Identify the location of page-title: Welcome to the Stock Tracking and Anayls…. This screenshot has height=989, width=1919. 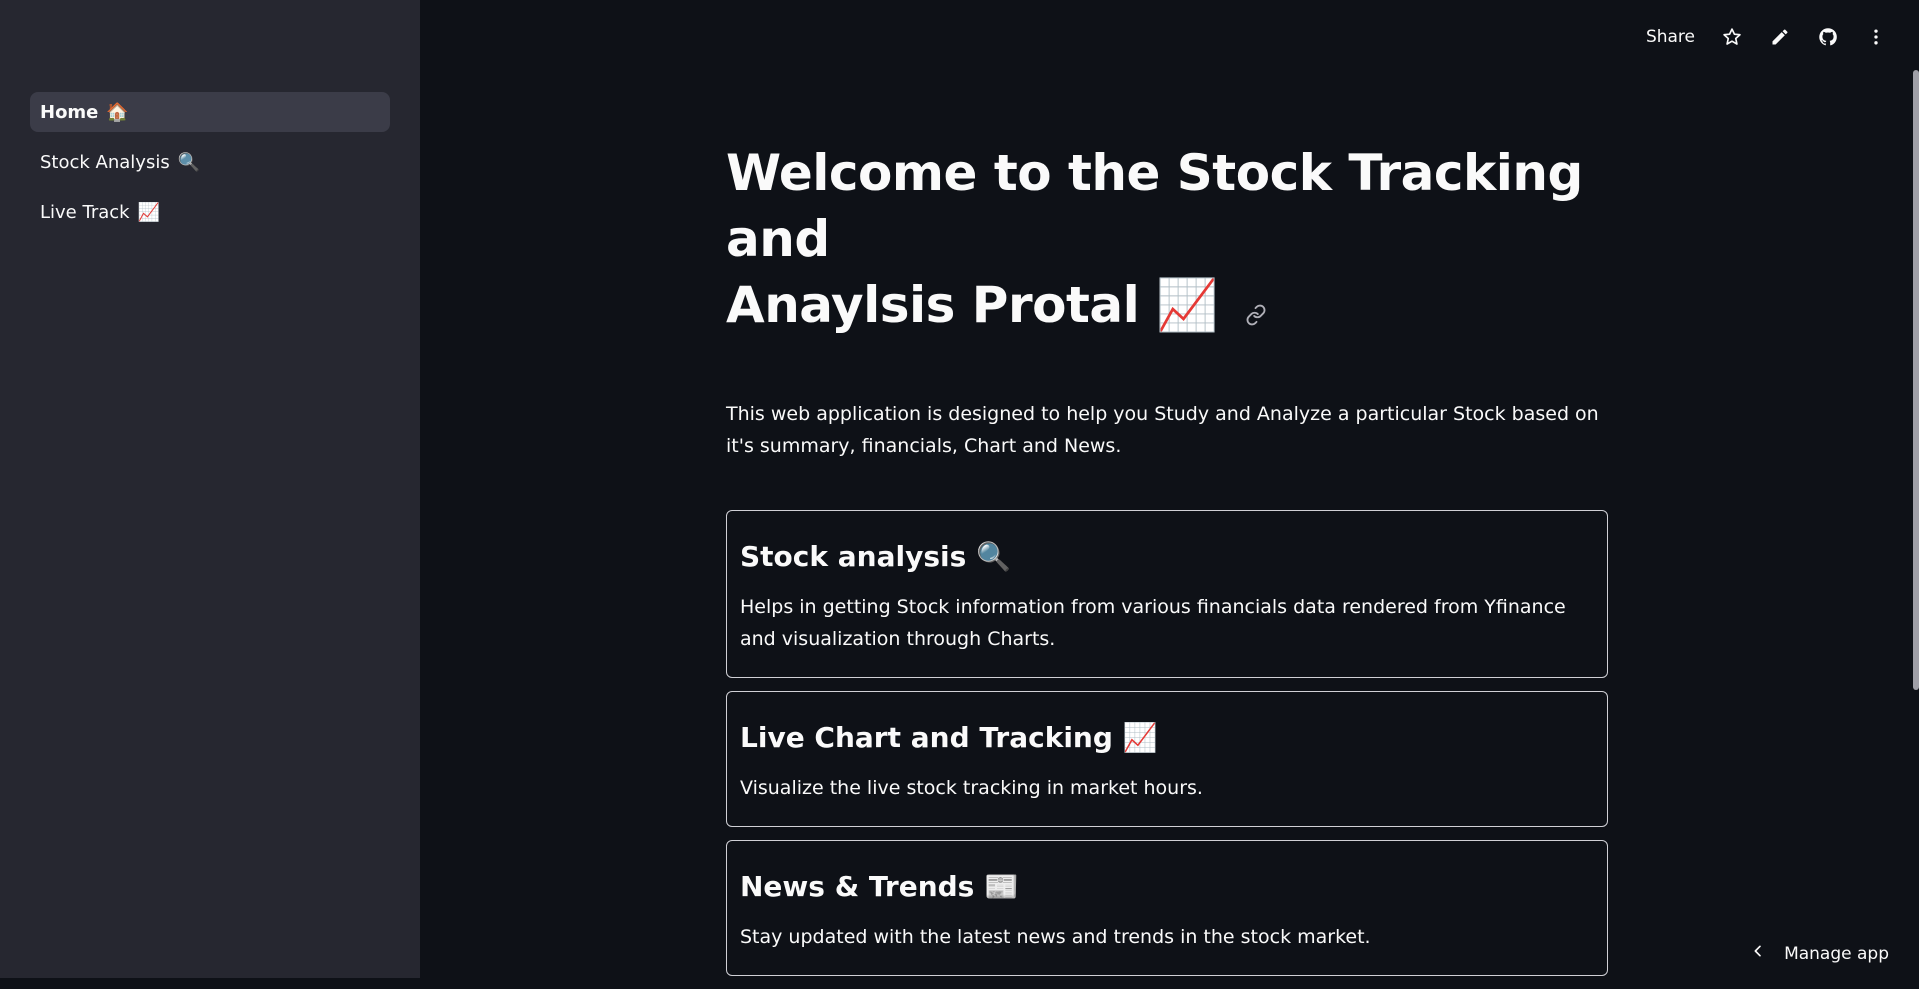
(1167, 241).